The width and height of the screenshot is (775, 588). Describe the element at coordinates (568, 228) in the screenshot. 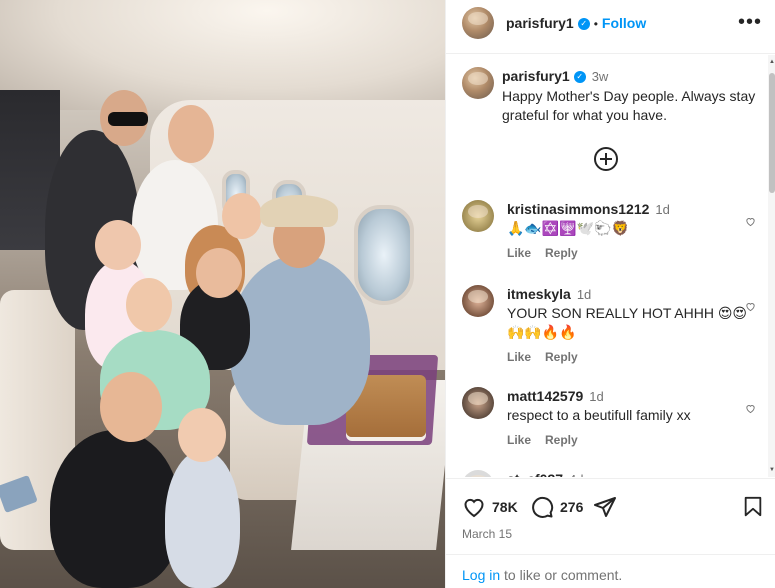

I see `comment-text: 🙏🐟✡️🕎🕊️🐑🦁` at that location.